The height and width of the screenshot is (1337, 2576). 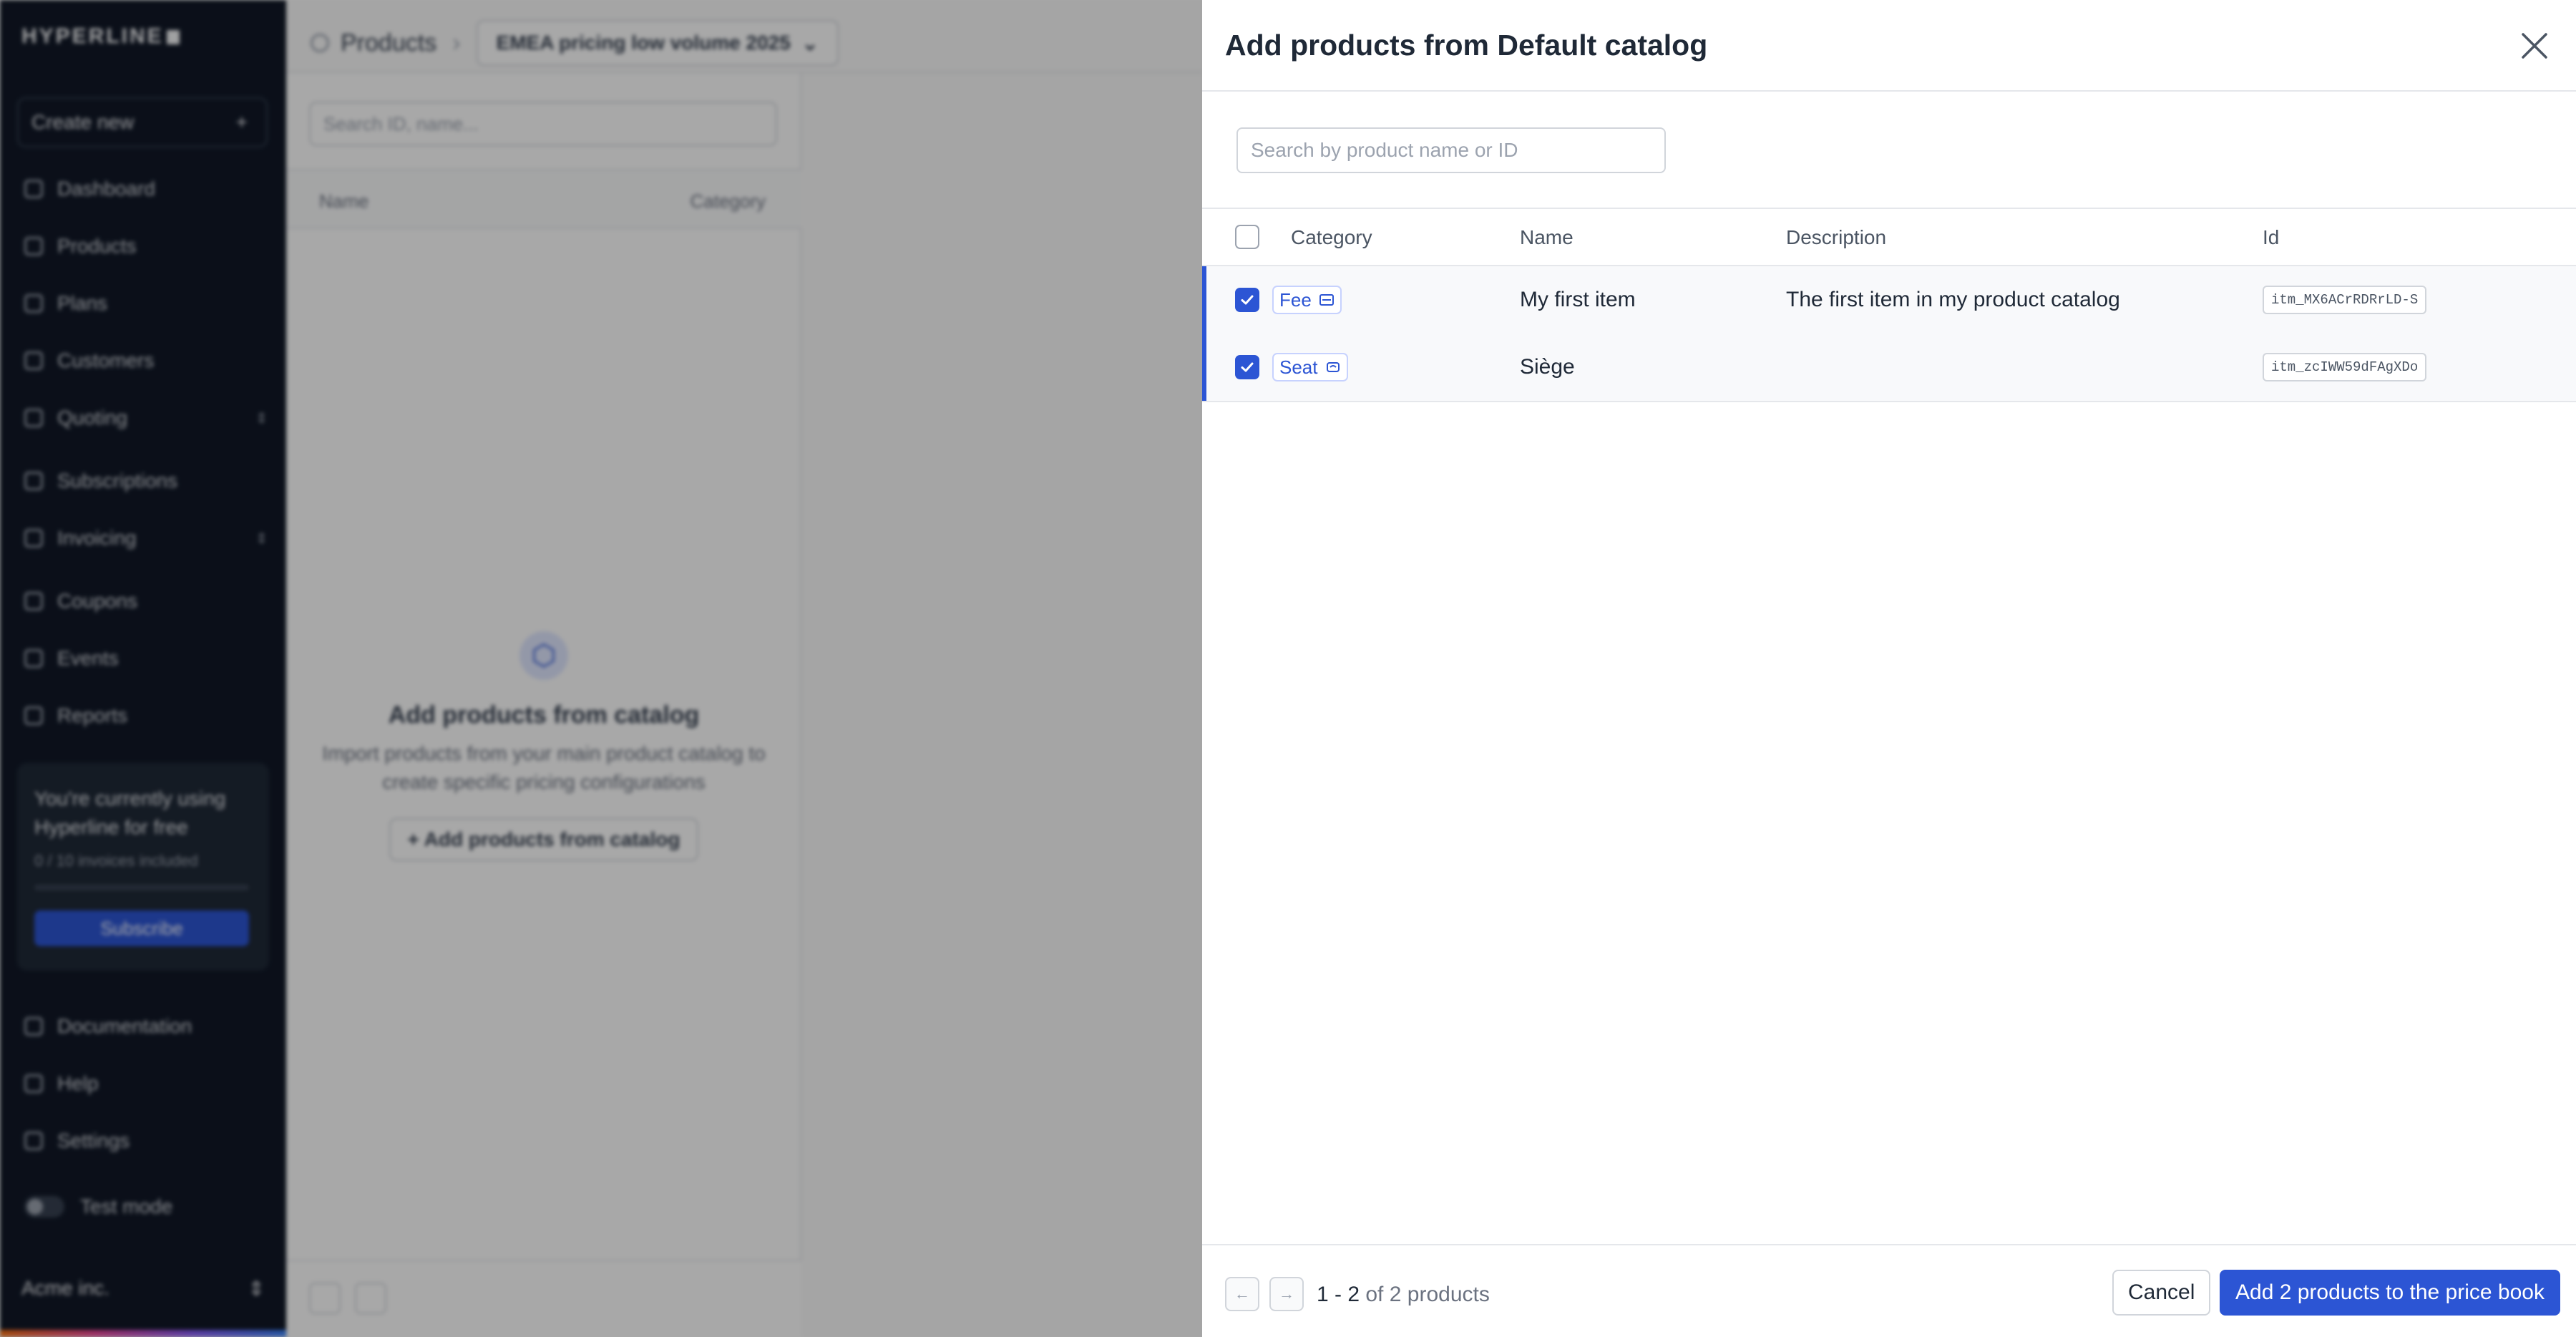 I want to click on drawer-title: Add products from Default catalog, so click(x=1466, y=45).